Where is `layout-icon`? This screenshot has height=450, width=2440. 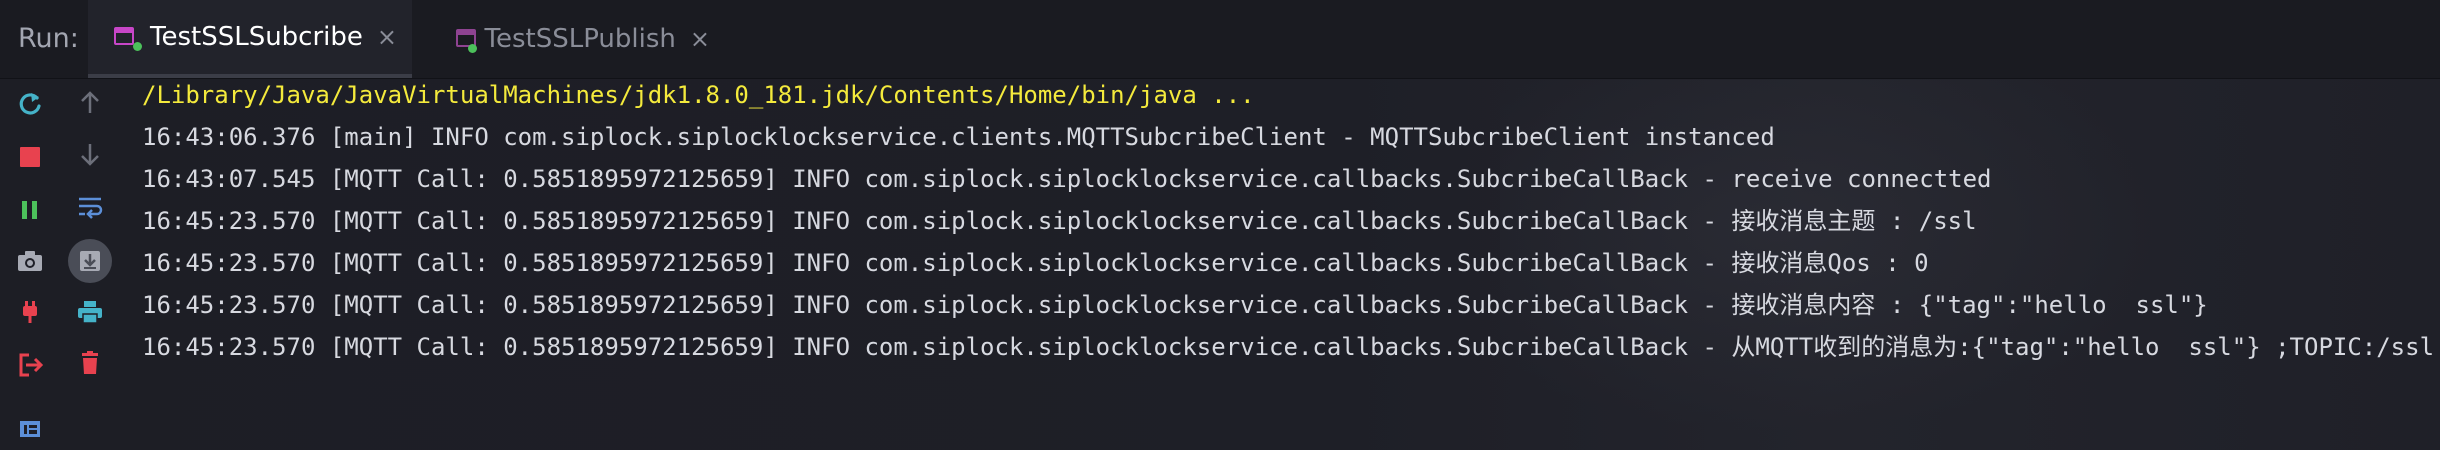
layout-icon is located at coordinates (30, 429).